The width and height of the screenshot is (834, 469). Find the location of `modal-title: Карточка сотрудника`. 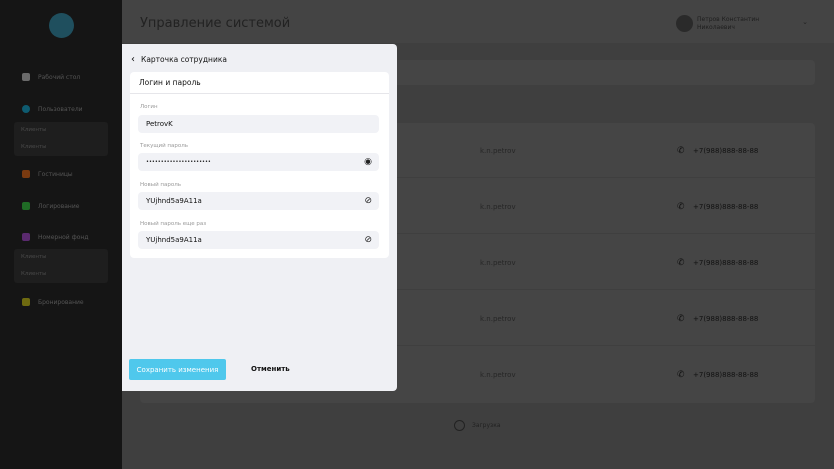

modal-title: Карточка сотрудника is located at coordinates (184, 59).